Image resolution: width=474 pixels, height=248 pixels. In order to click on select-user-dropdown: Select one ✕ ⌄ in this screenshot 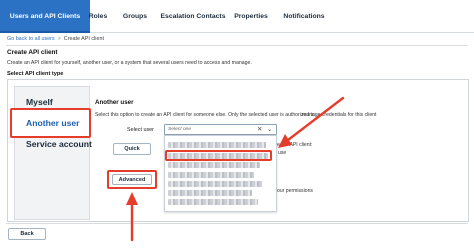, I will do `click(220, 129)`.